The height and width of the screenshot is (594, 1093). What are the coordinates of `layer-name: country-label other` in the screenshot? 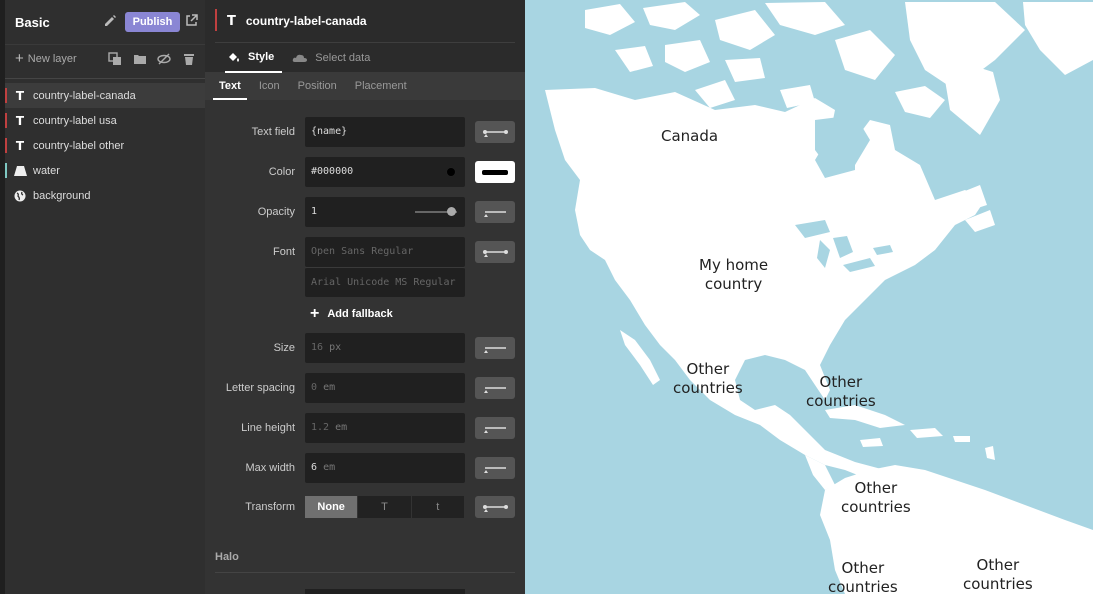 It's located at (79, 145).